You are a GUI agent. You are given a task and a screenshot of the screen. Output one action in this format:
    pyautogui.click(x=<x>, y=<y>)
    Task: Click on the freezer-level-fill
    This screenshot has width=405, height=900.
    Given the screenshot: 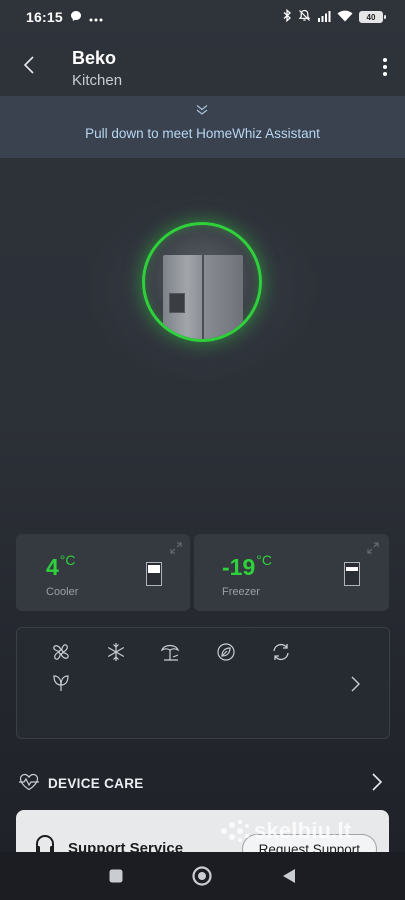 What is the action you would take?
    pyautogui.click(x=352, y=569)
    